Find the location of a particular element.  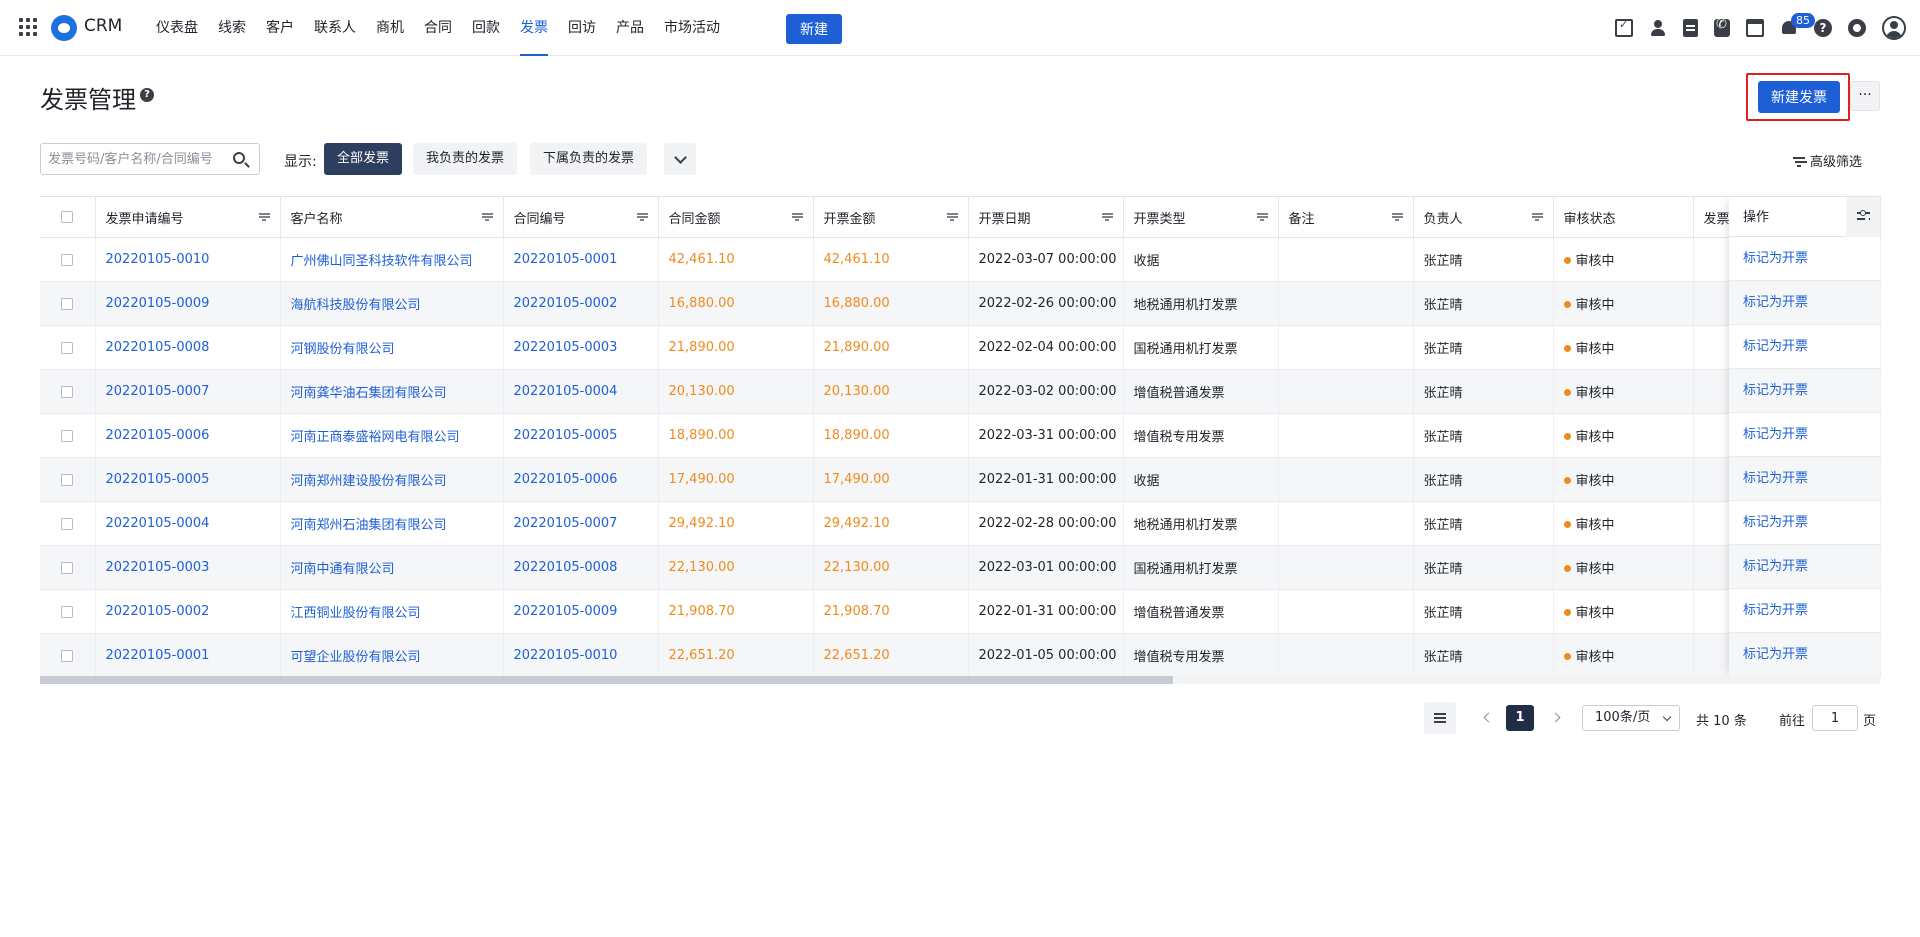

document-icon is located at coordinates (1690, 28).